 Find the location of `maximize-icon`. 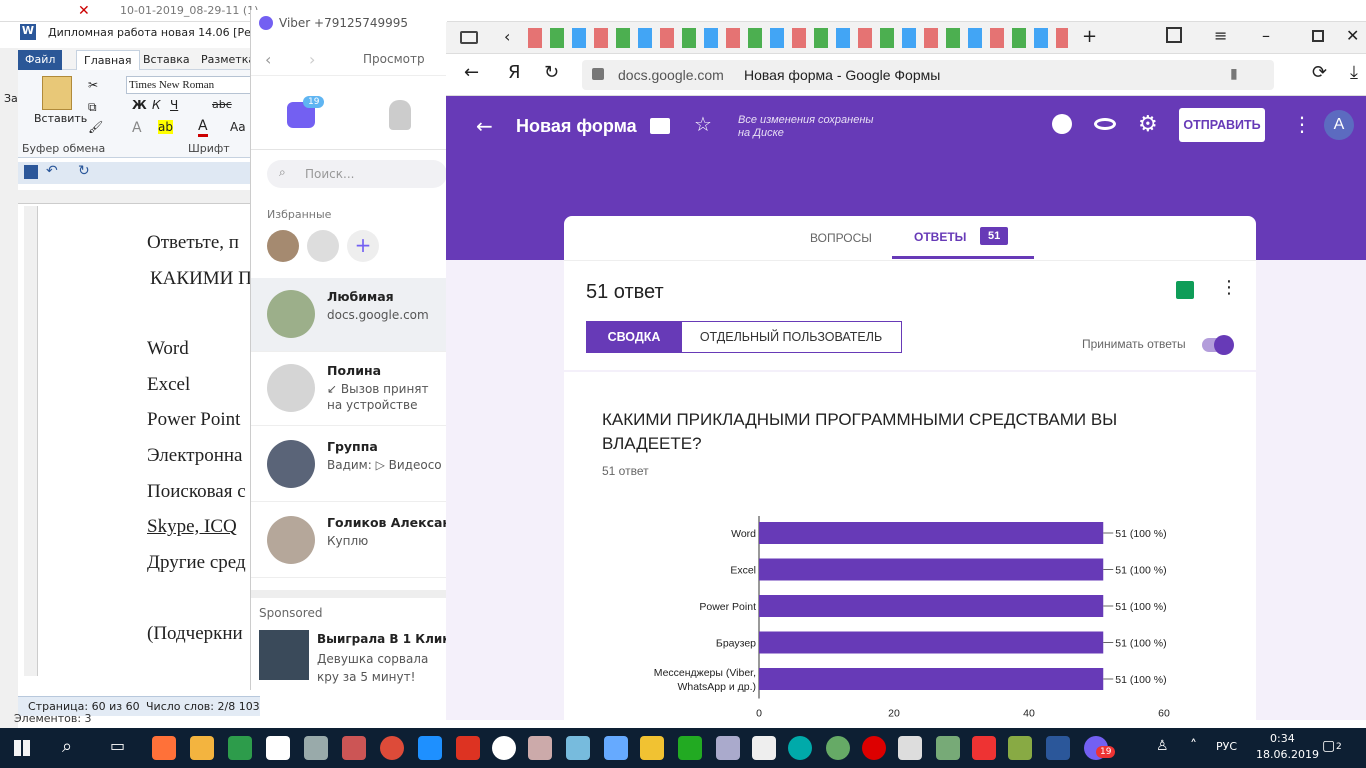

maximize-icon is located at coordinates (1318, 36).